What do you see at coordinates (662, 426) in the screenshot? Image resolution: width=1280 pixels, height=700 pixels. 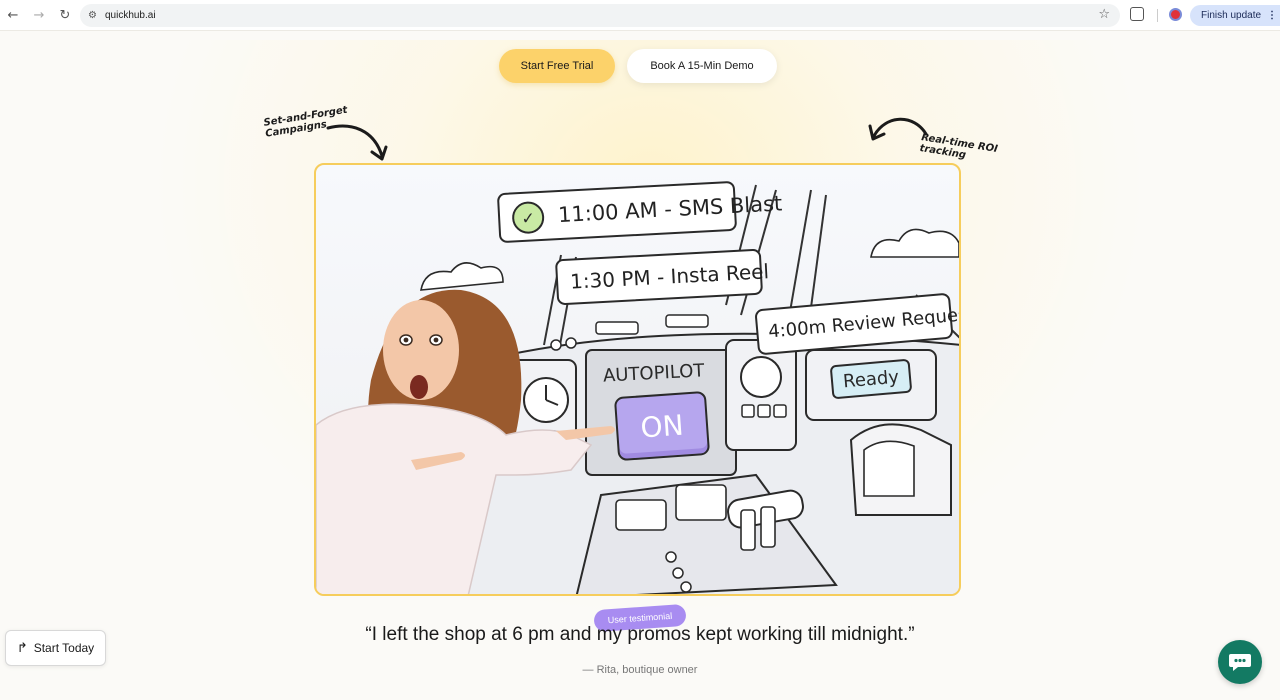 I see `autopilot-on-button: ON` at bounding box center [662, 426].